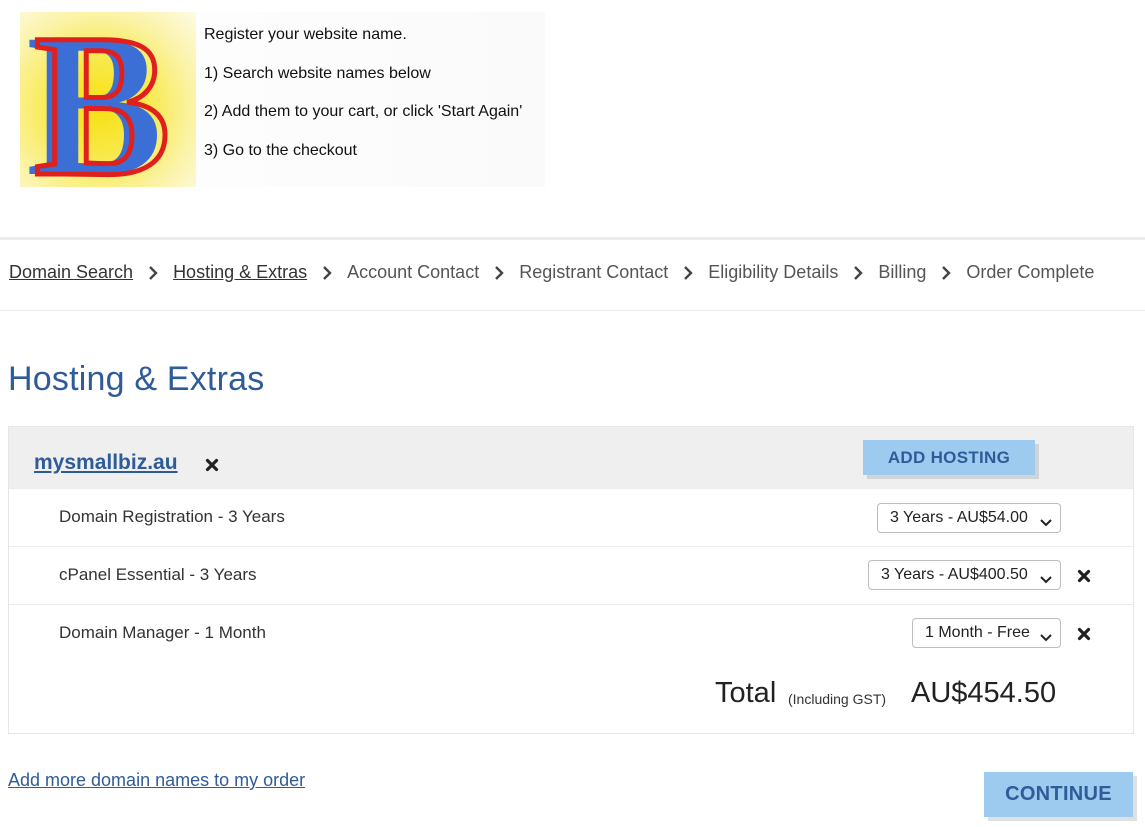  I want to click on logo: B B, so click(108, 99).